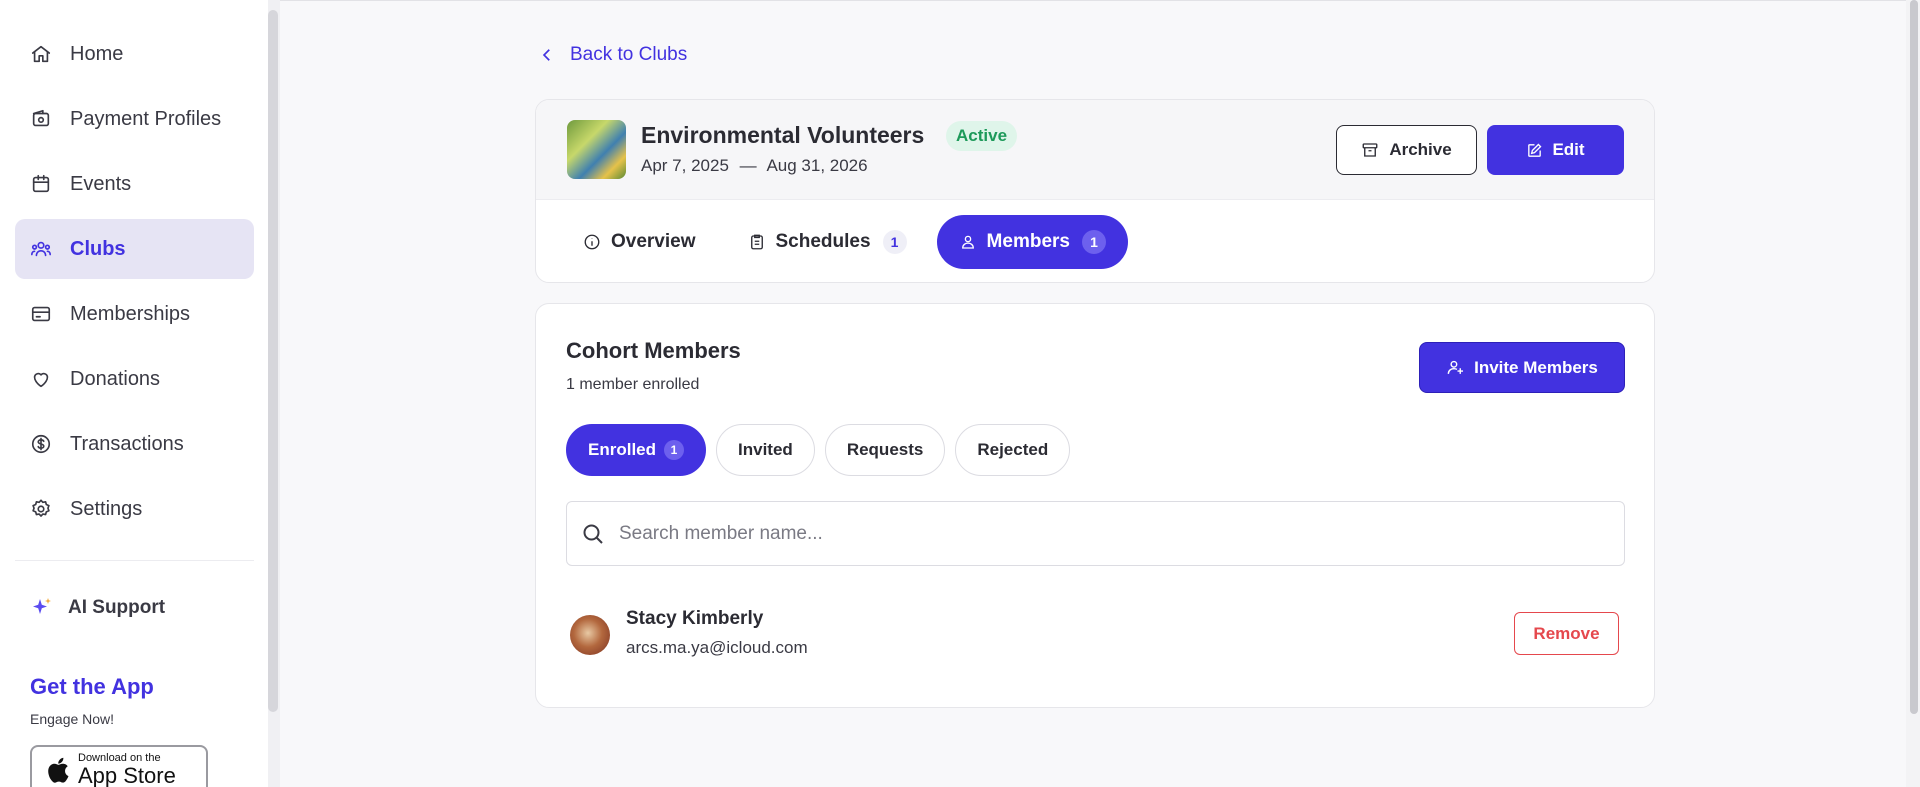 The image size is (1920, 787). I want to click on filter-label: Enrolled, so click(622, 449).